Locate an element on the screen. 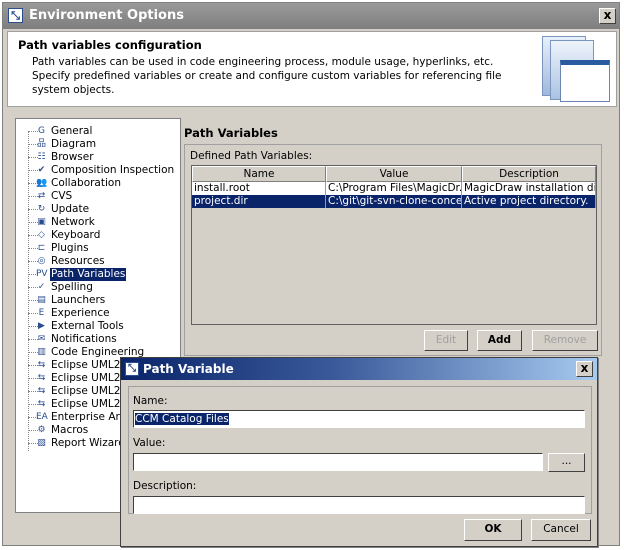 This screenshot has width=624, height=550. panel-title: Path Variables is located at coordinates (231, 133).